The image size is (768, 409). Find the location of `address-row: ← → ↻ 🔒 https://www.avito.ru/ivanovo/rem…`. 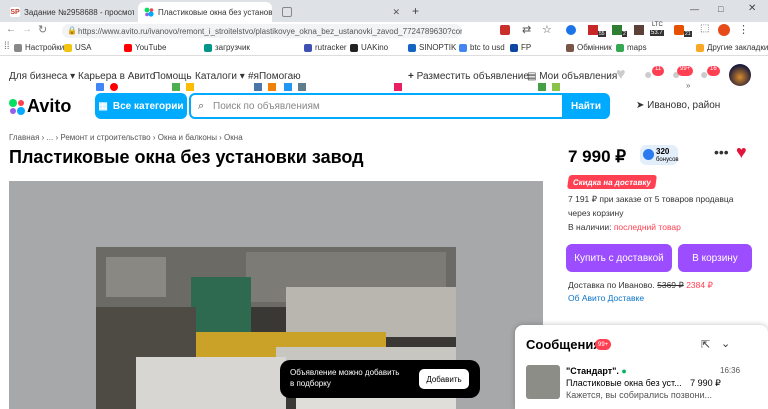

address-row: ← → ↻ 🔒 https://www.avito.ru/ivanovo/rem… is located at coordinates (384, 31).